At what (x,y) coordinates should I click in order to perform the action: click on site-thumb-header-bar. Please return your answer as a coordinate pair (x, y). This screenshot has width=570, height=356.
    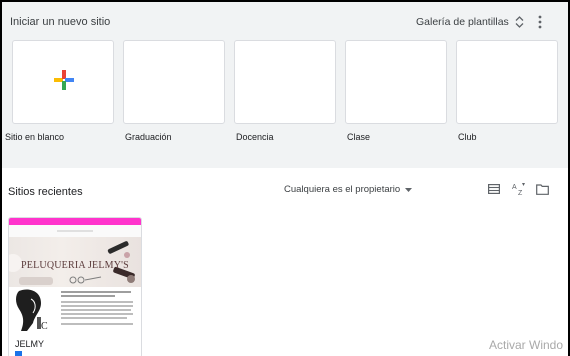
    Looking at the image, I should click on (75, 221).